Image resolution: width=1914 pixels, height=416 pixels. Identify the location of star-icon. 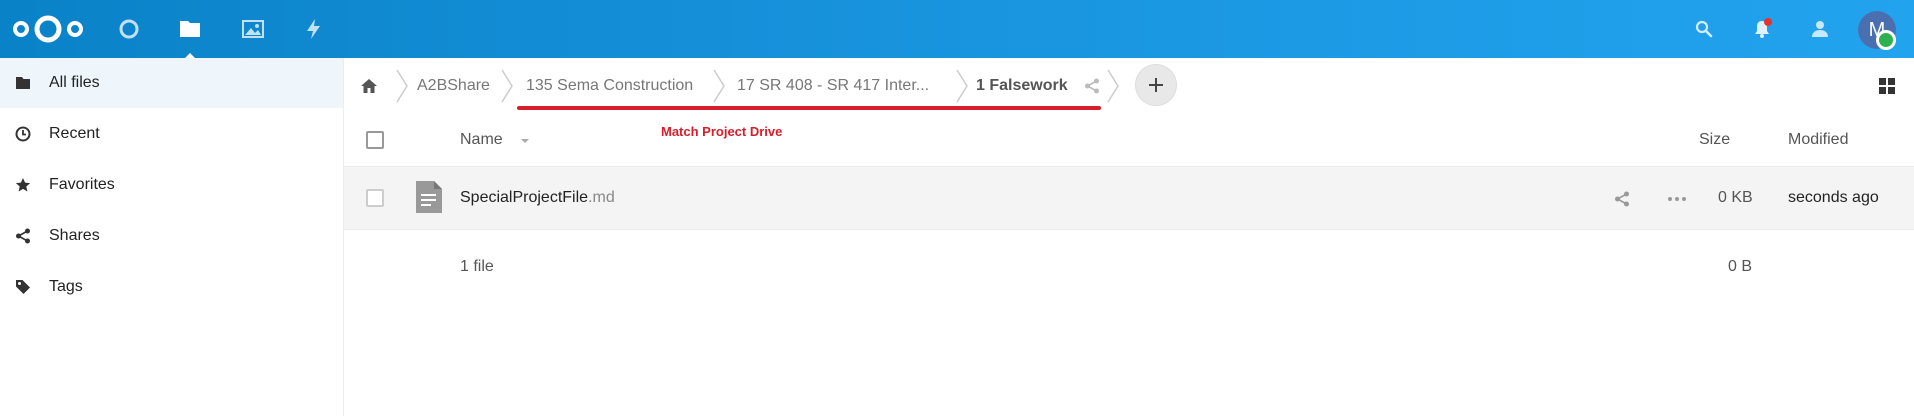
(23, 185).